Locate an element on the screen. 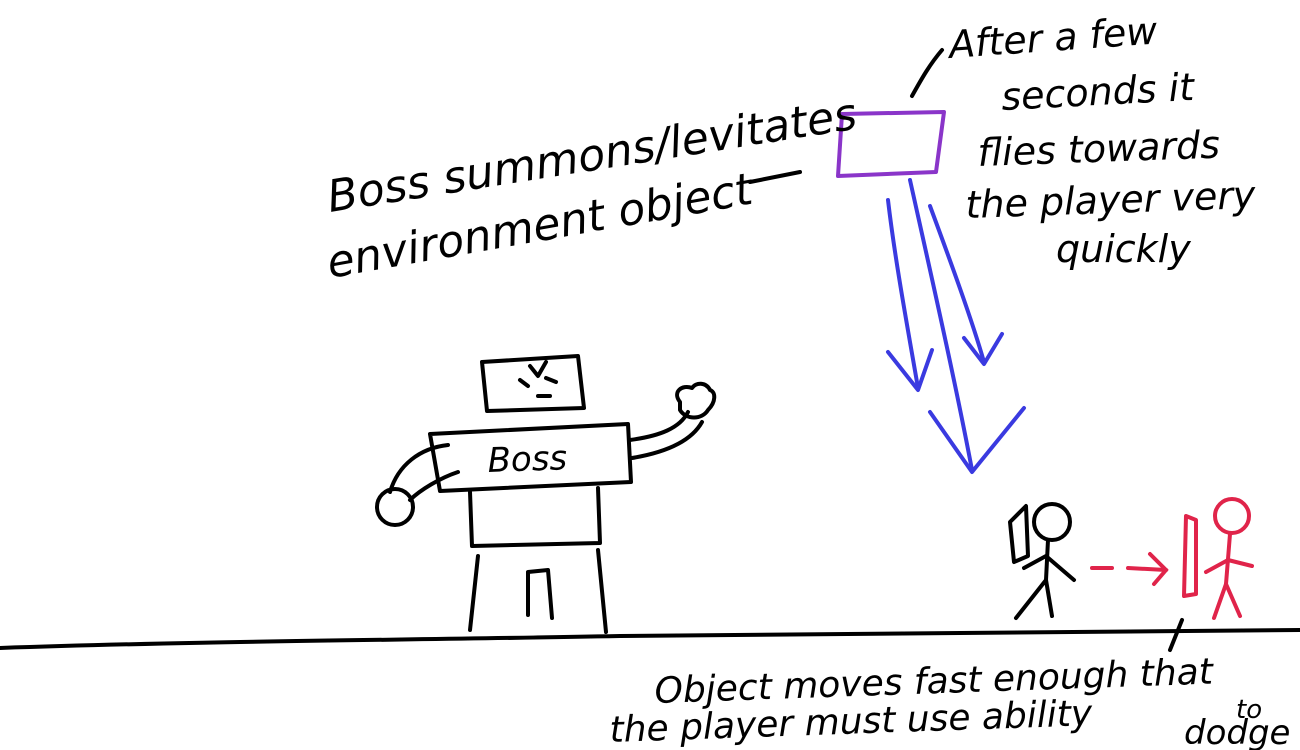 This screenshot has width=1300, height=750. annotation-after-line4: the player very is located at coordinates (1111, 200).